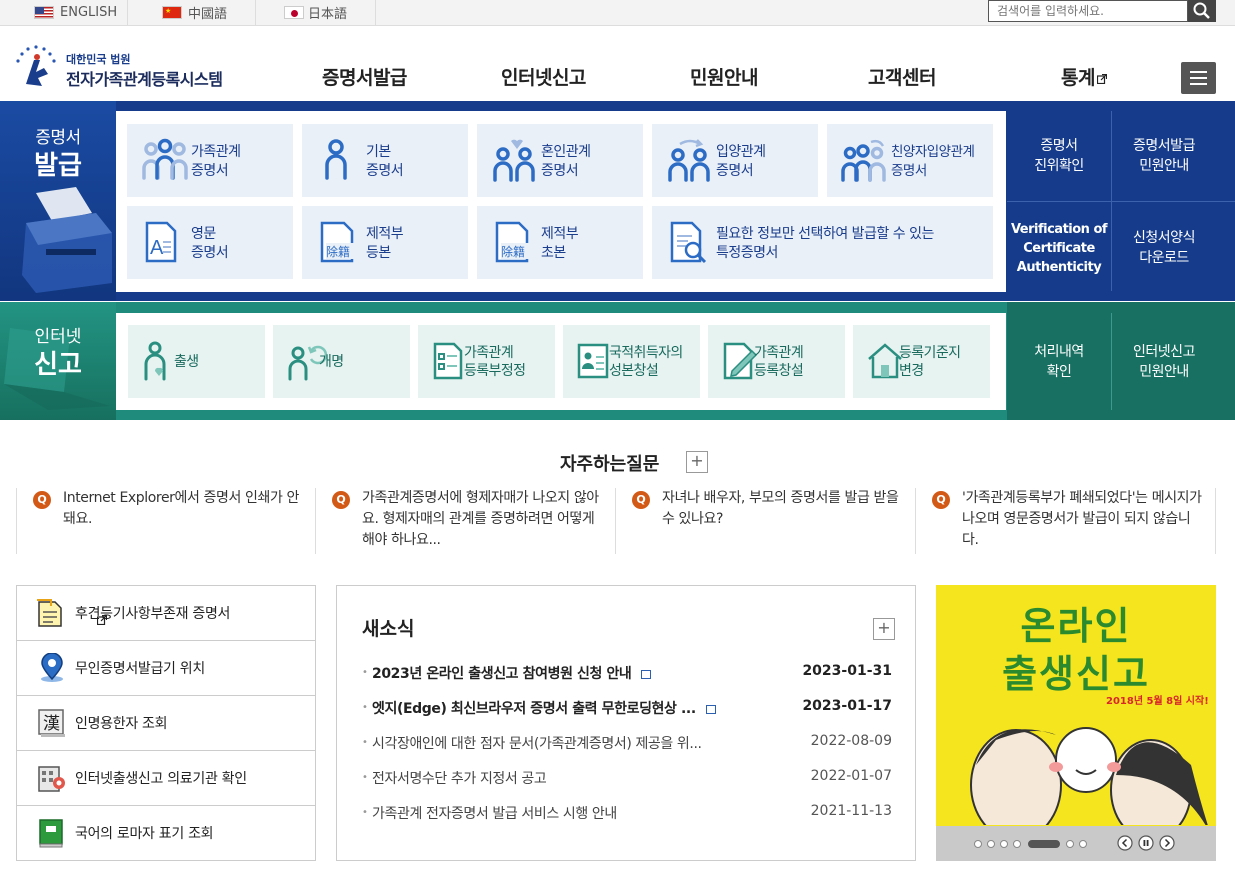 This screenshot has width=1235, height=882. I want to click on court-logo-icon, so click(37, 67).